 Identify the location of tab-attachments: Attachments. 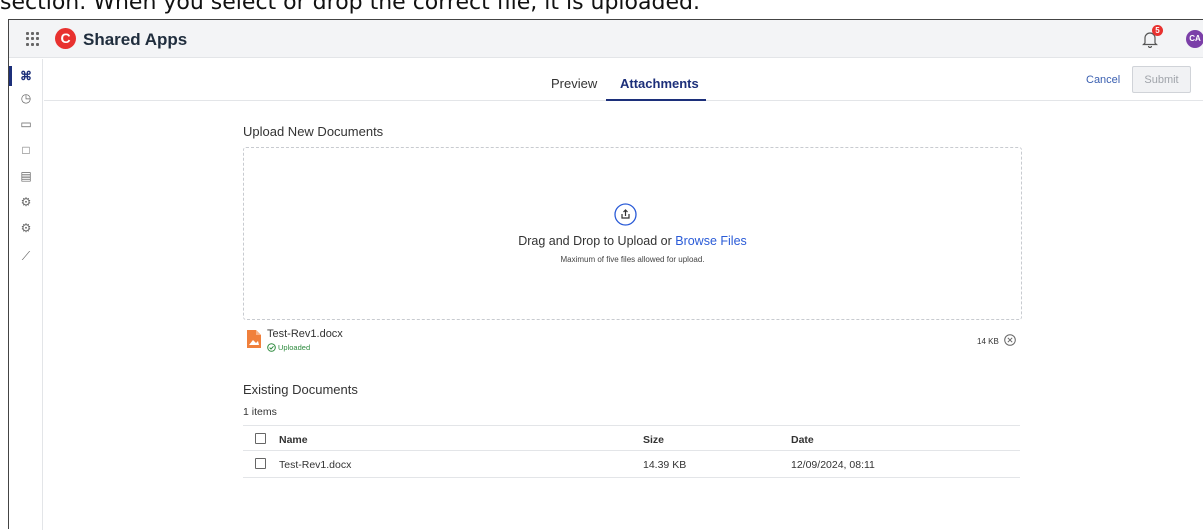
(659, 83).